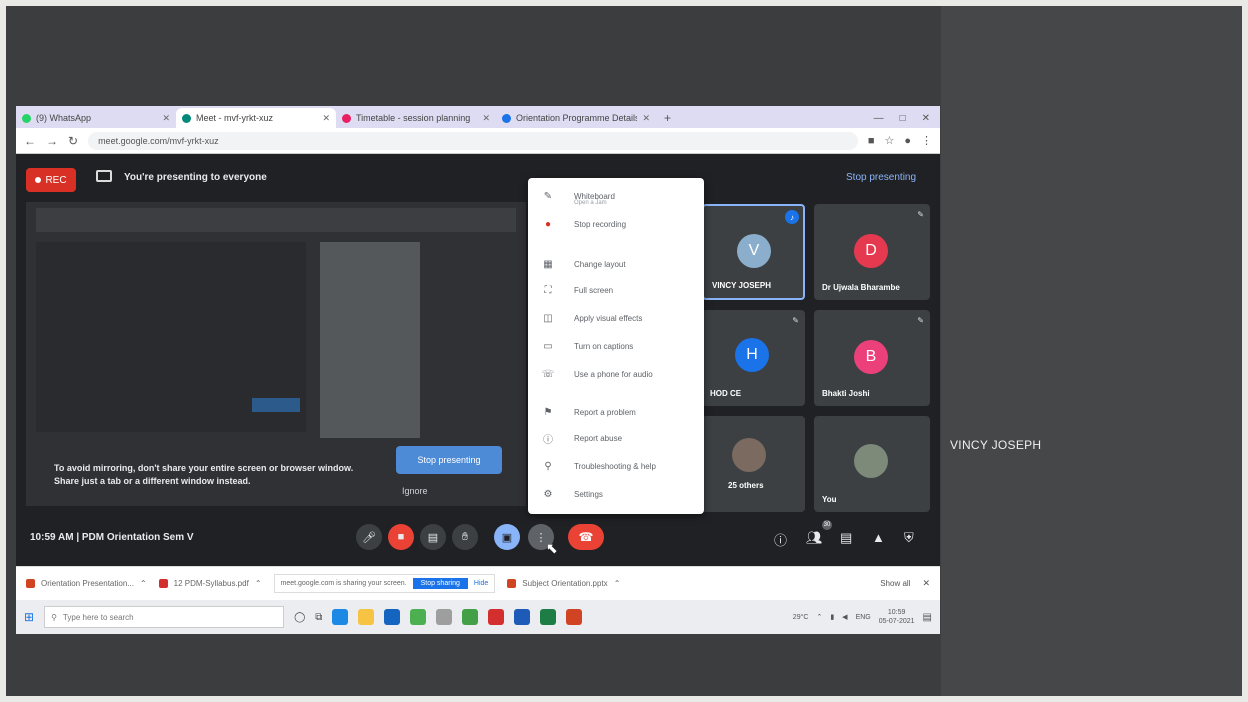 The image size is (1248, 702). What do you see at coordinates (753, 464) in the screenshot?
I see `participant-tile: 25 others` at bounding box center [753, 464].